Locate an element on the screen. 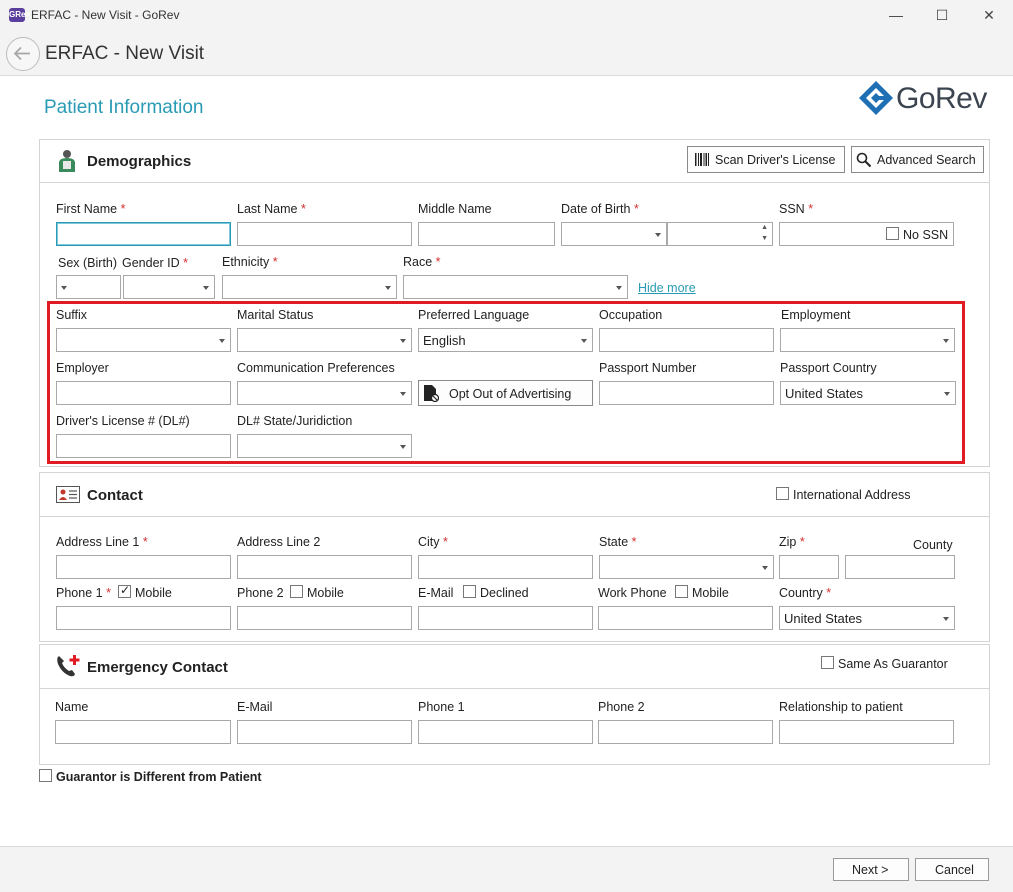 The image size is (1013, 892). first-name-label: First Name * is located at coordinates (91, 209).